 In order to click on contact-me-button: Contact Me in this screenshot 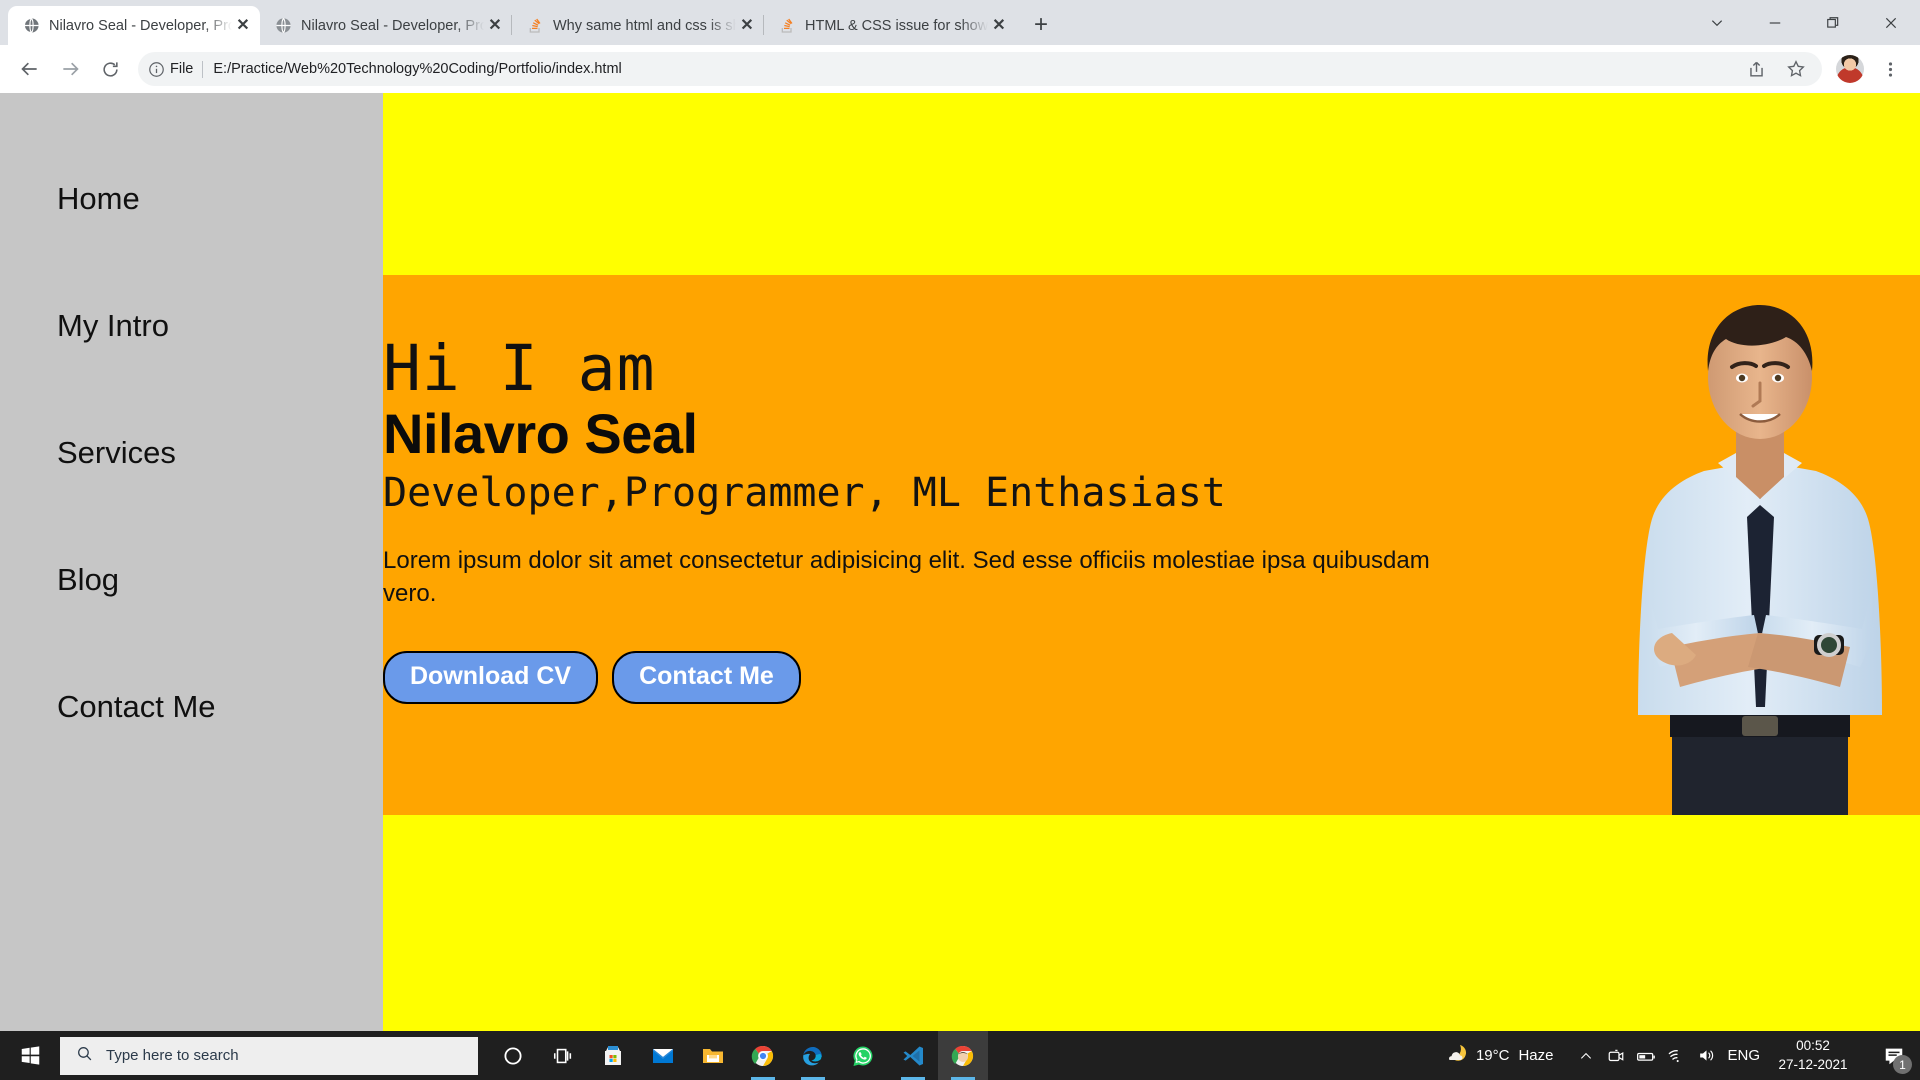, I will do `click(706, 677)`.